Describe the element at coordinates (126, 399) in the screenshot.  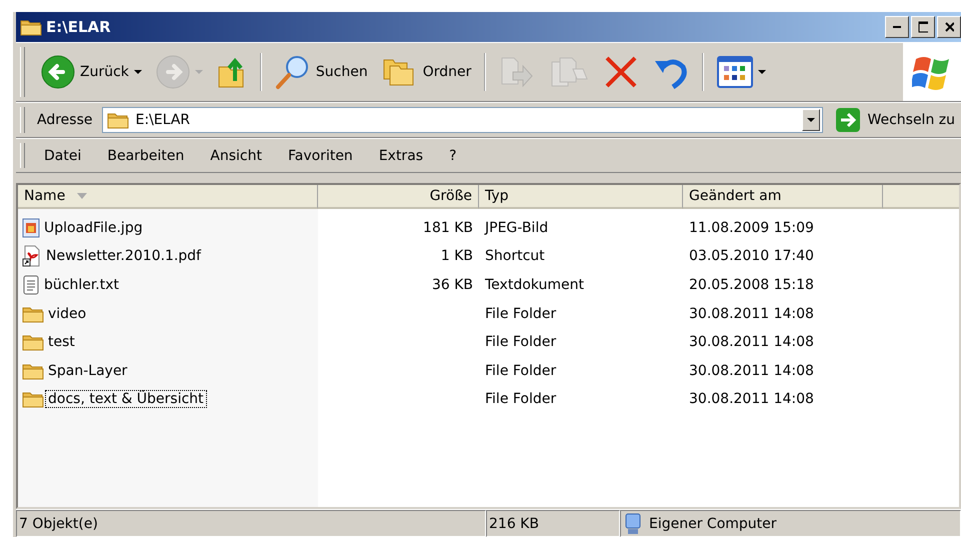
I see `file-name: docs, text & Übersicht` at that location.